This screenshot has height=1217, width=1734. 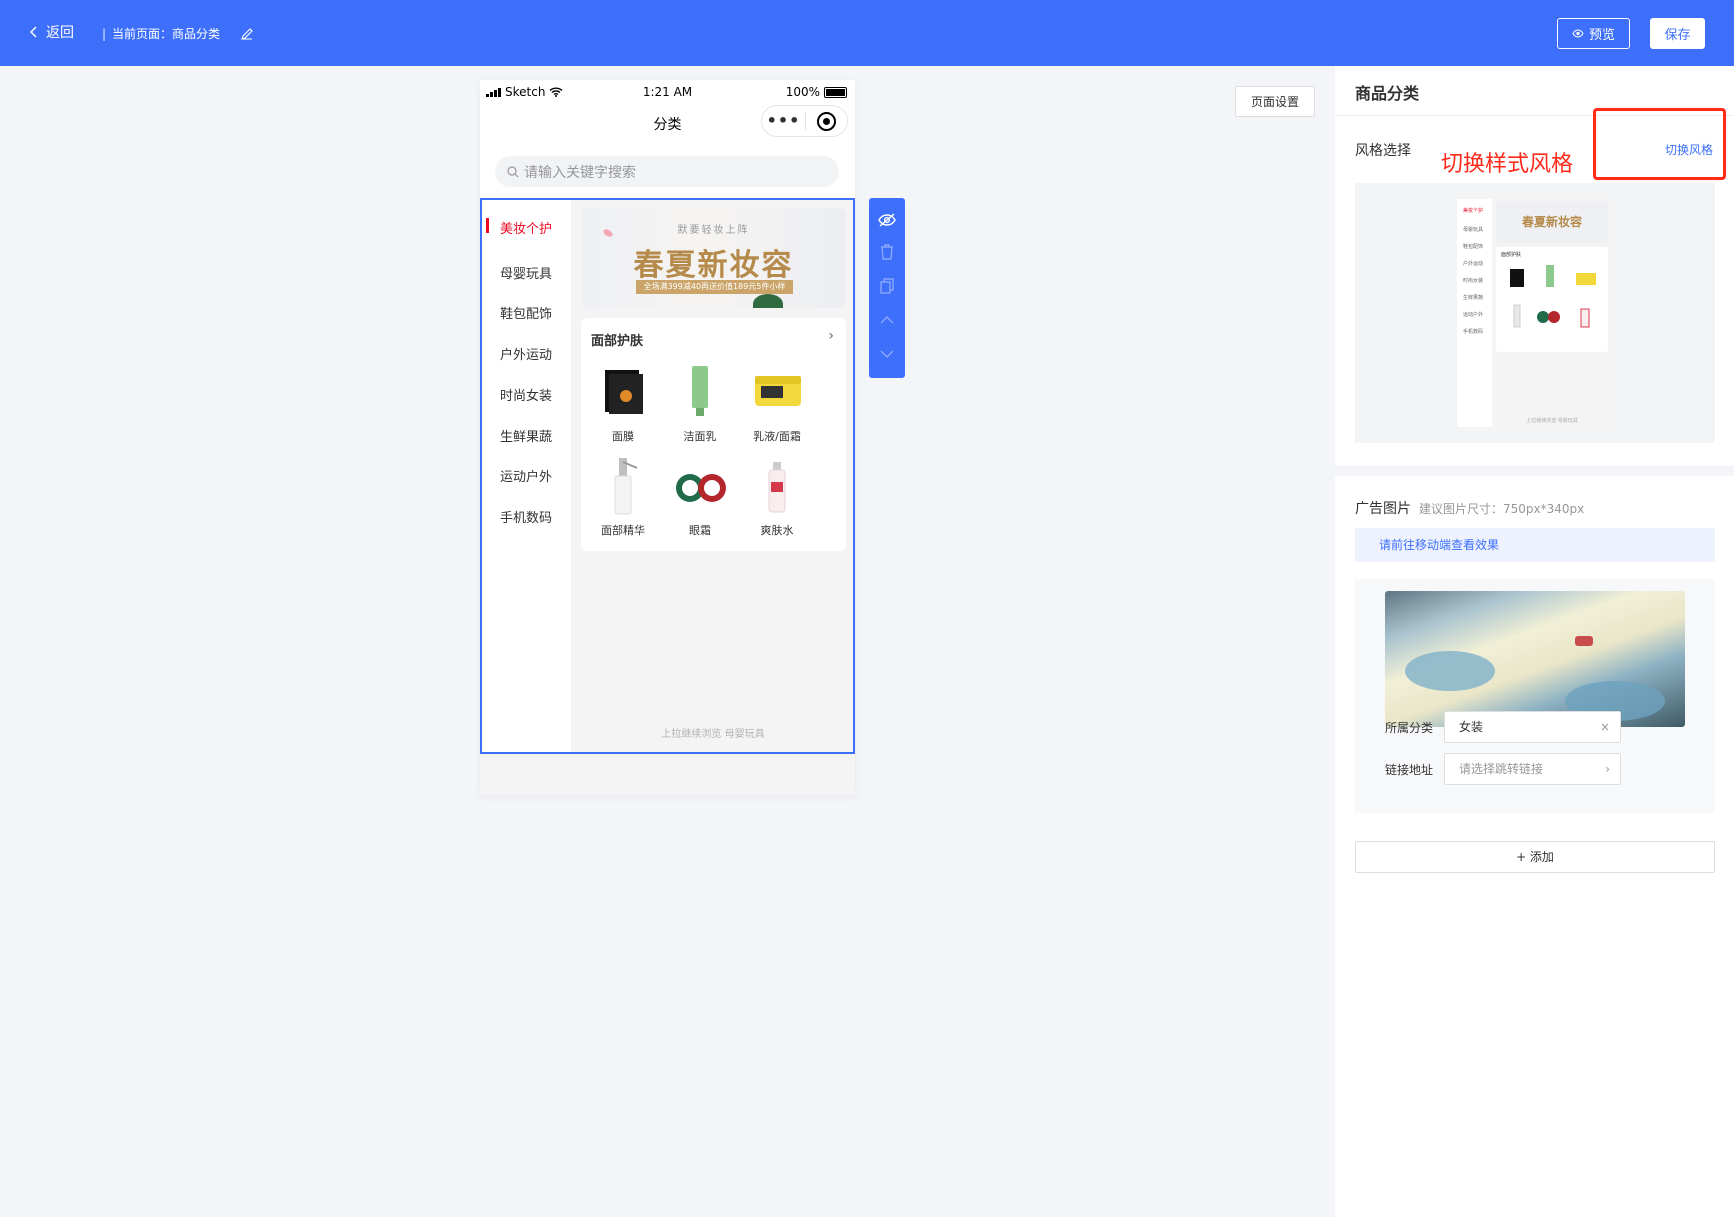 I want to click on style-select-label: 风格选择, so click(x=1383, y=151).